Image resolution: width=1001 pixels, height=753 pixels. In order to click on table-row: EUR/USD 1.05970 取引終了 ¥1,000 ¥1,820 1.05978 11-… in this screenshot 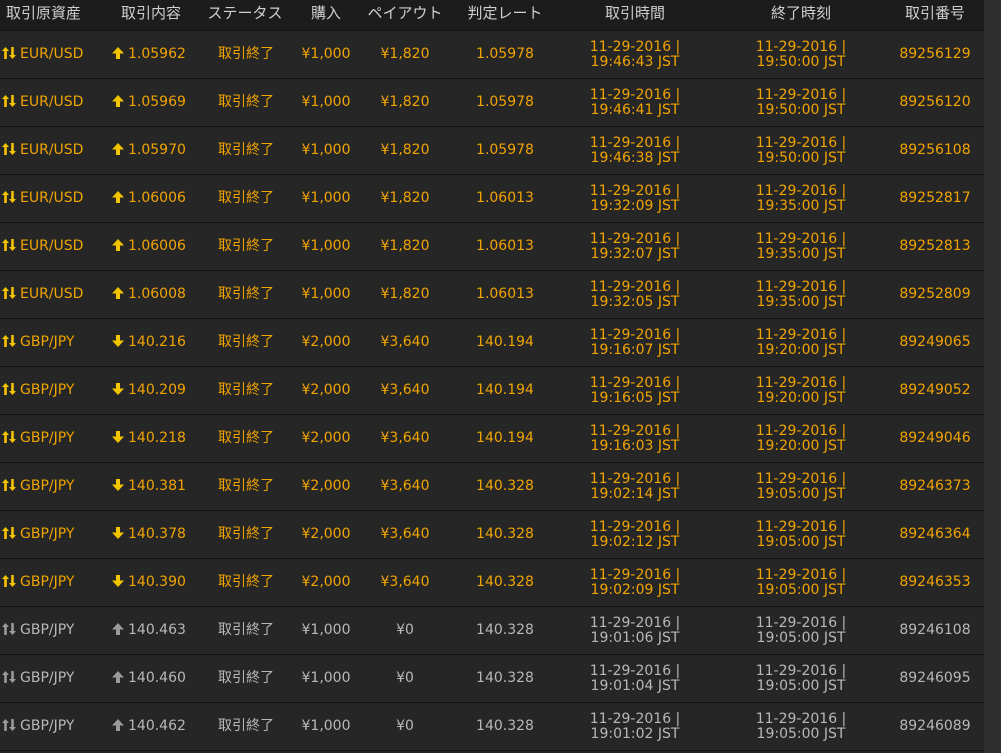, I will do `click(492, 151)`.